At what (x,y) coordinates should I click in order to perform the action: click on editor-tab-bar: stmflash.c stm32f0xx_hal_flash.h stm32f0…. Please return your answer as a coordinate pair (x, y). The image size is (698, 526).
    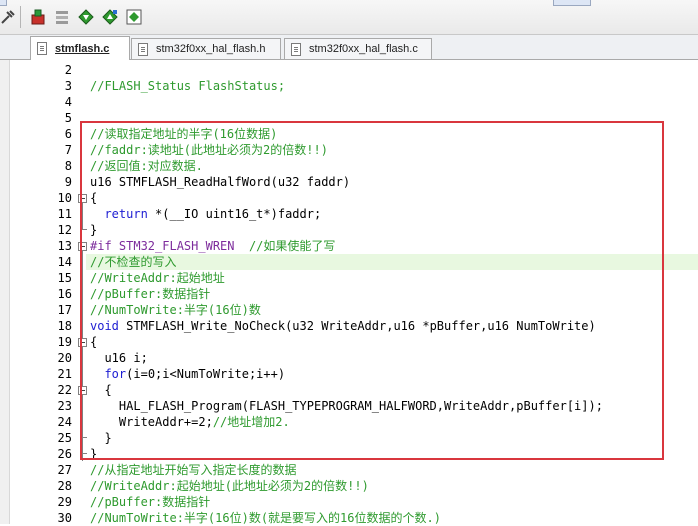
    Looking at the image, I should click on (349, 47).